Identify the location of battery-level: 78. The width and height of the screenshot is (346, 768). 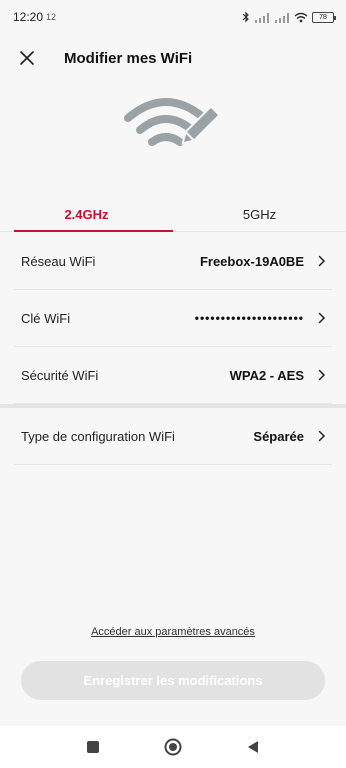
(323, 17).